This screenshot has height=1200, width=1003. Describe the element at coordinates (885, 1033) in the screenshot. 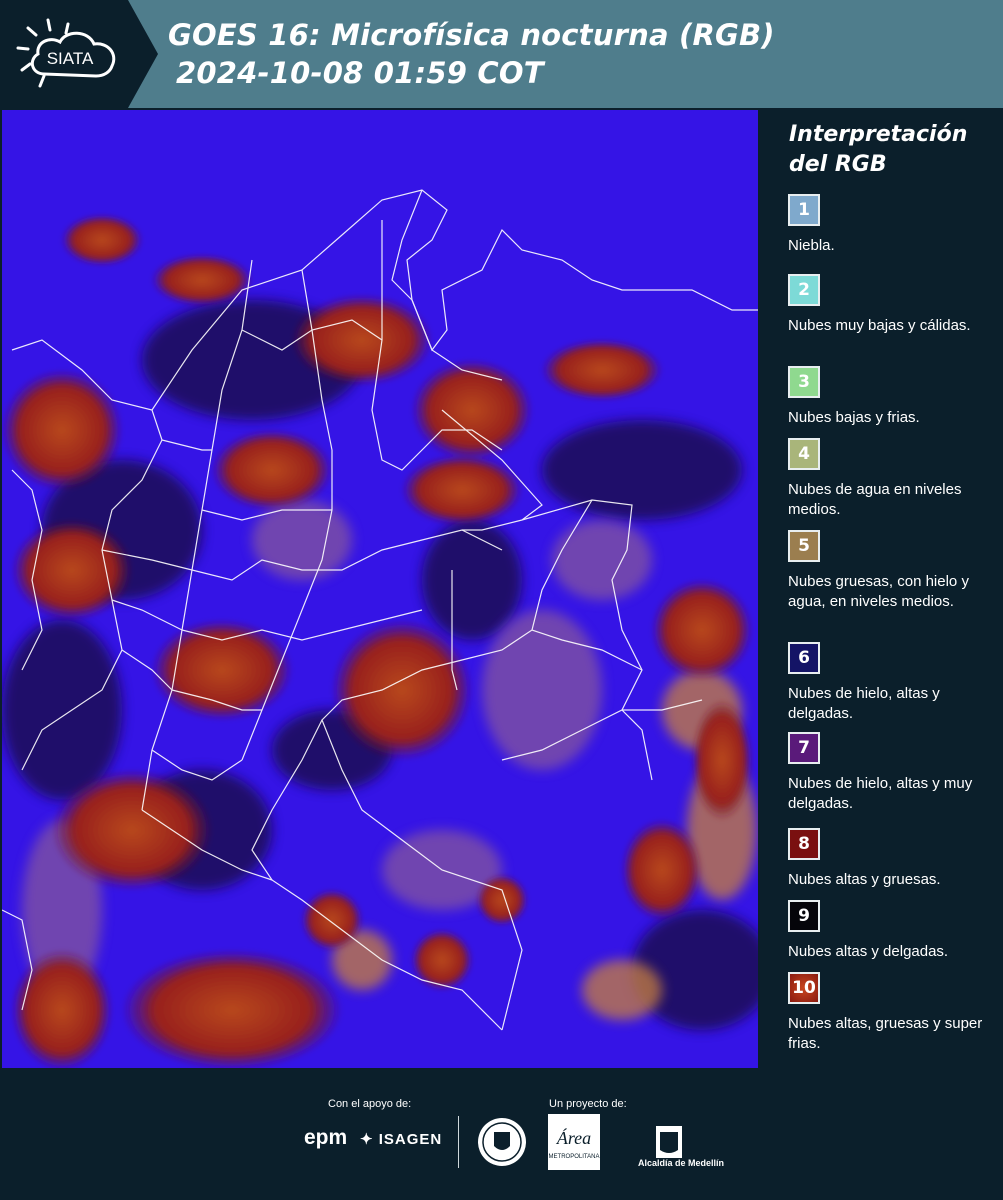

I see `legend-label: Nubes altas, gruesas y super frias.` at that location.